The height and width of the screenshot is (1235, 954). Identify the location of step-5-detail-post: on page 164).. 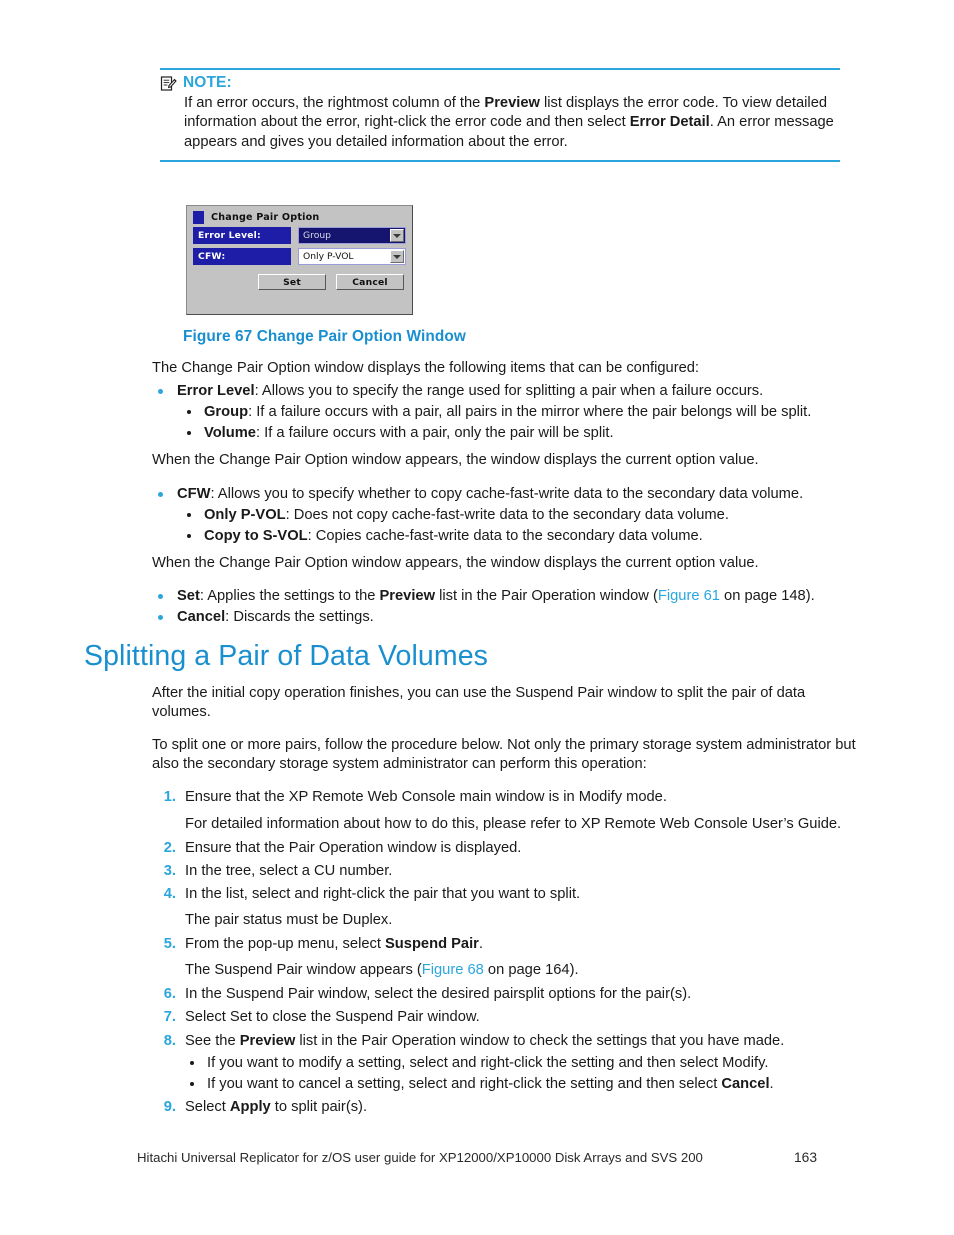
(531, 970).